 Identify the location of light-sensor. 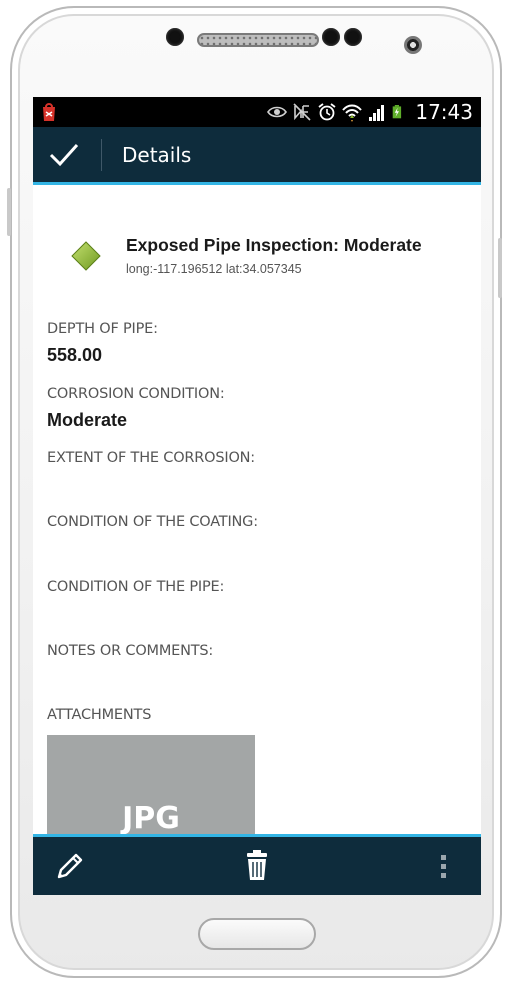
(331, 37).